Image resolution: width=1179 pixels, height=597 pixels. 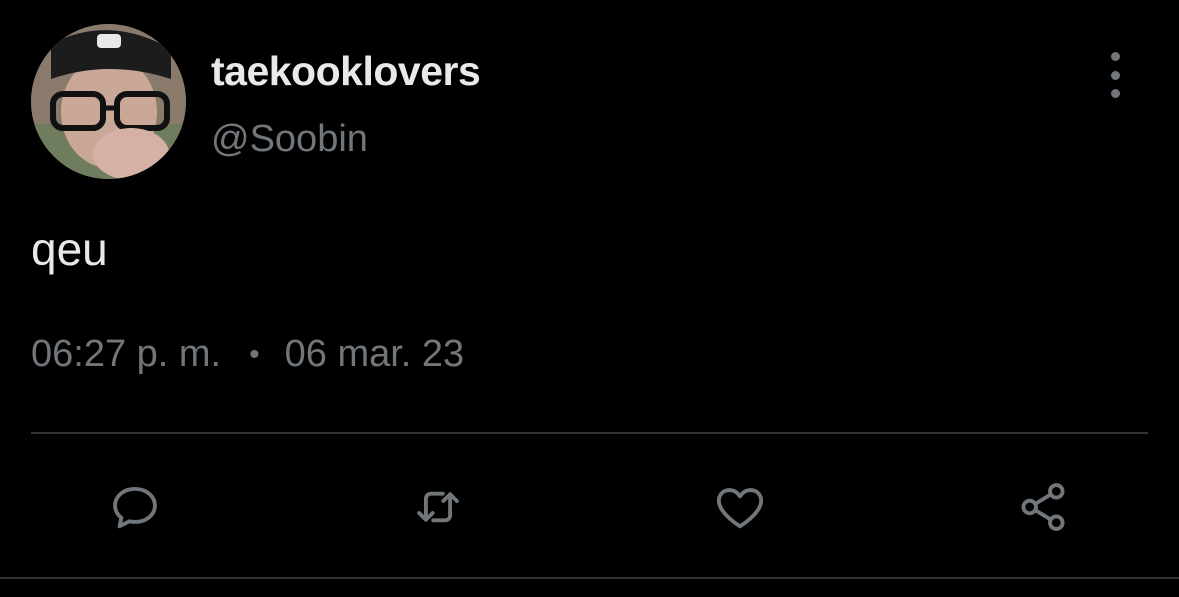 I want to click on speech-bubble-icon, so click(x=135, y=507).